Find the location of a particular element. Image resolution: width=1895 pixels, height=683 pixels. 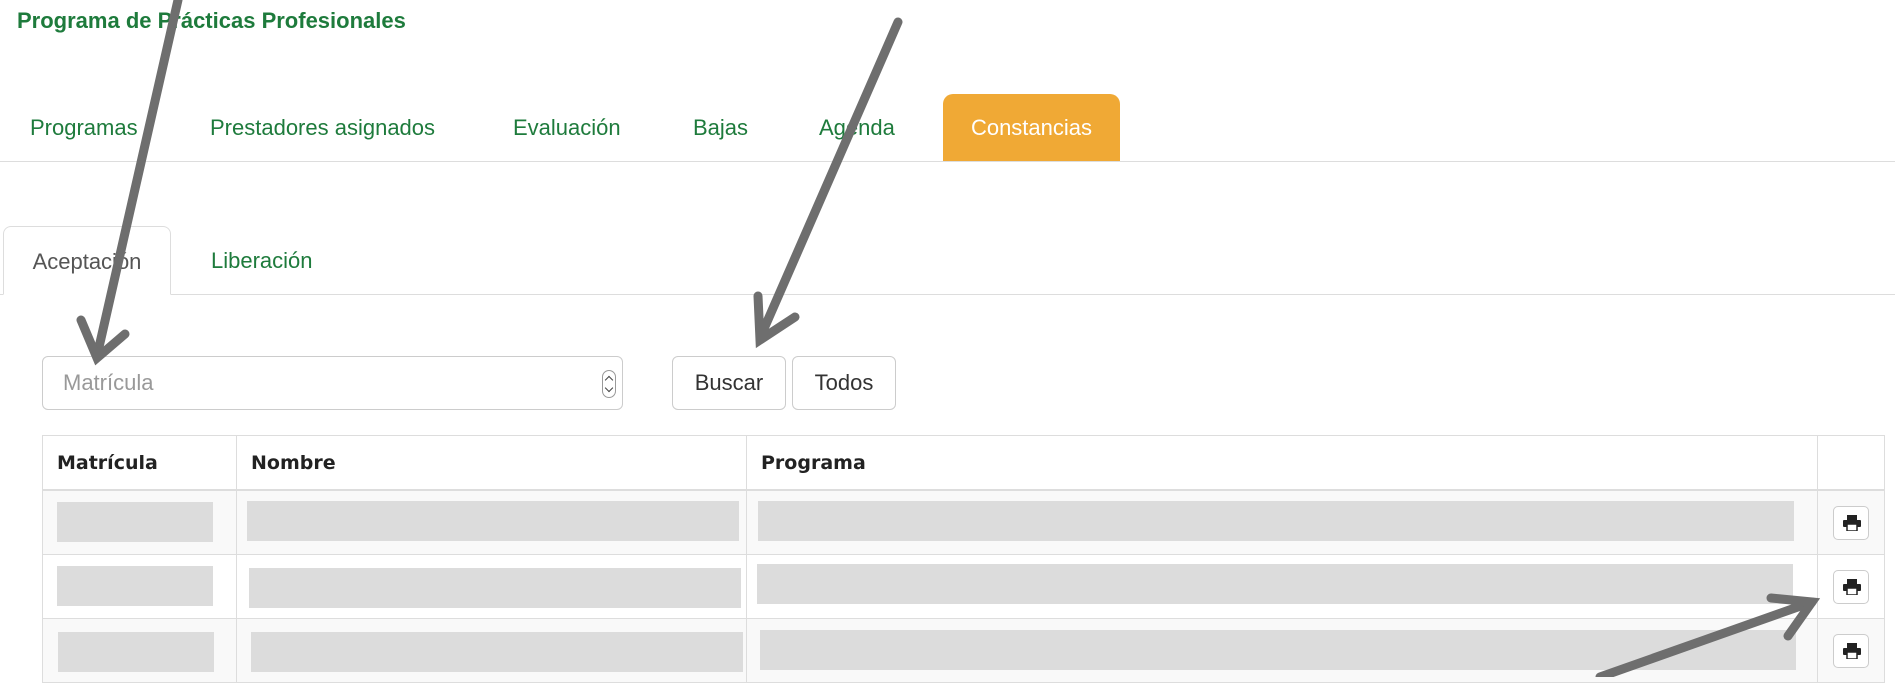

column-header-matricula: Matrícula is located at coordinates (139, 463).